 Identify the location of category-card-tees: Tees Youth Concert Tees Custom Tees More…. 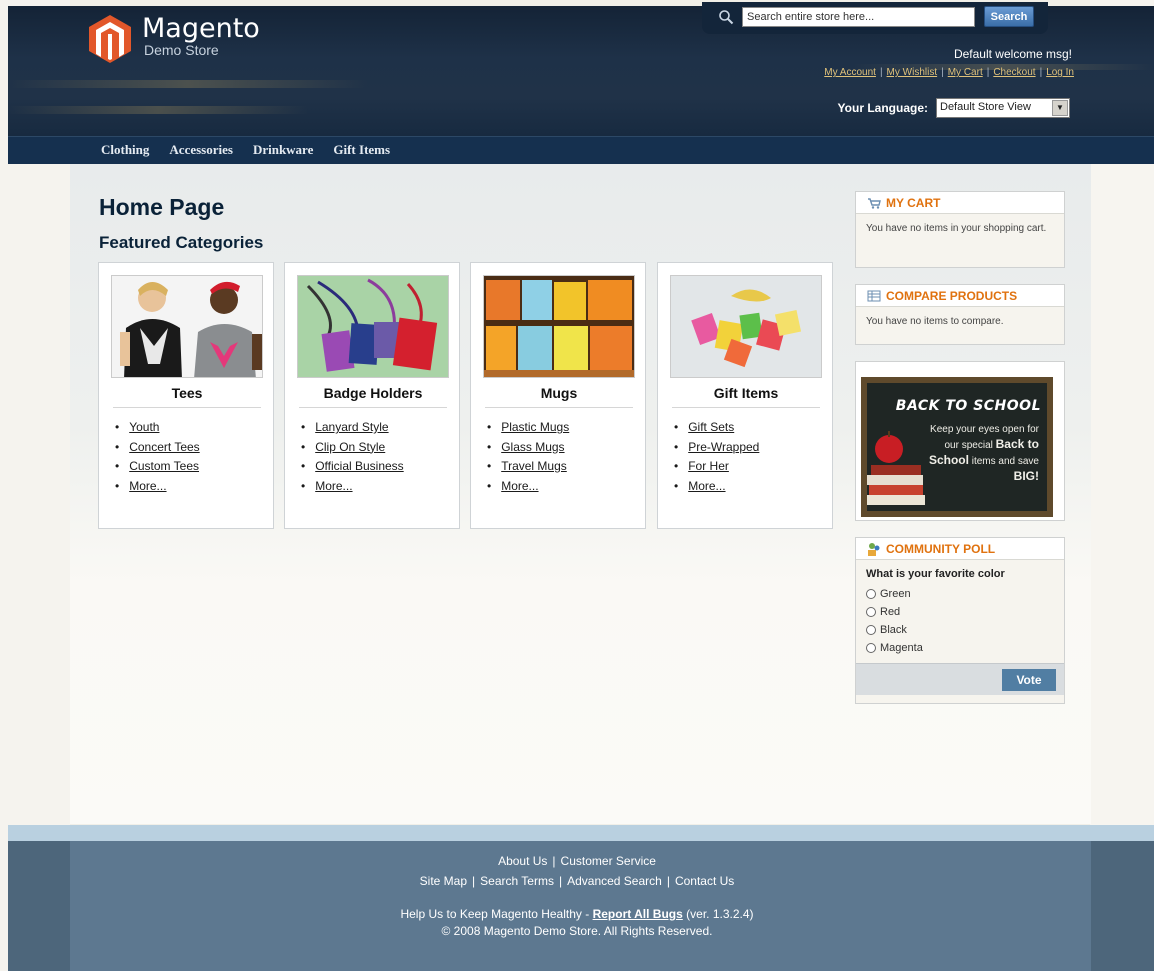
(186, 395).